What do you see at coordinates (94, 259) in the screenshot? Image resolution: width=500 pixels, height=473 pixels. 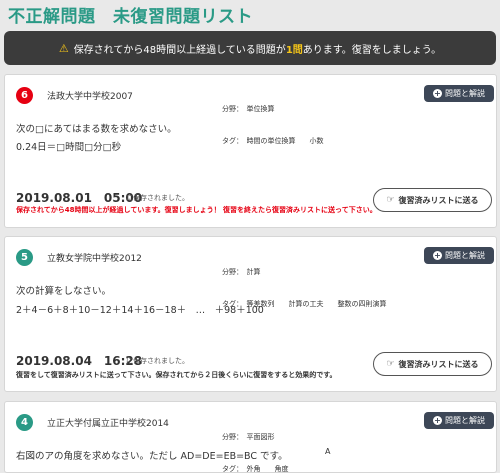 I see `school-name: 立教女学院中学校2012` at bounding box center [94, 259].